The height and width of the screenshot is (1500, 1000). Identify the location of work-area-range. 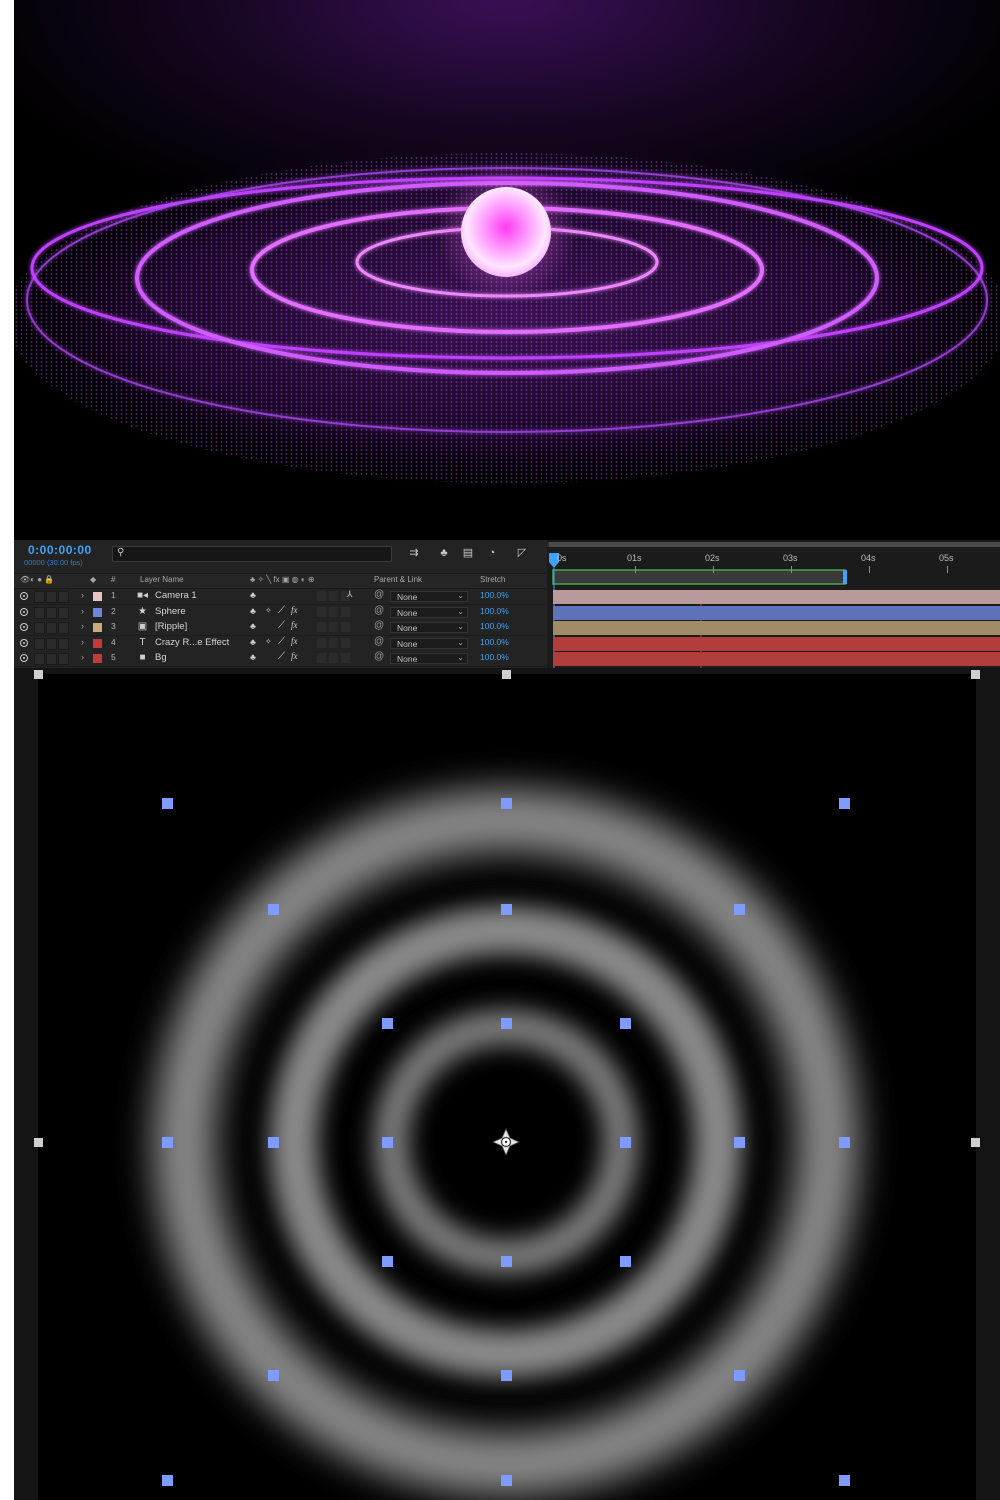
(699, 577).